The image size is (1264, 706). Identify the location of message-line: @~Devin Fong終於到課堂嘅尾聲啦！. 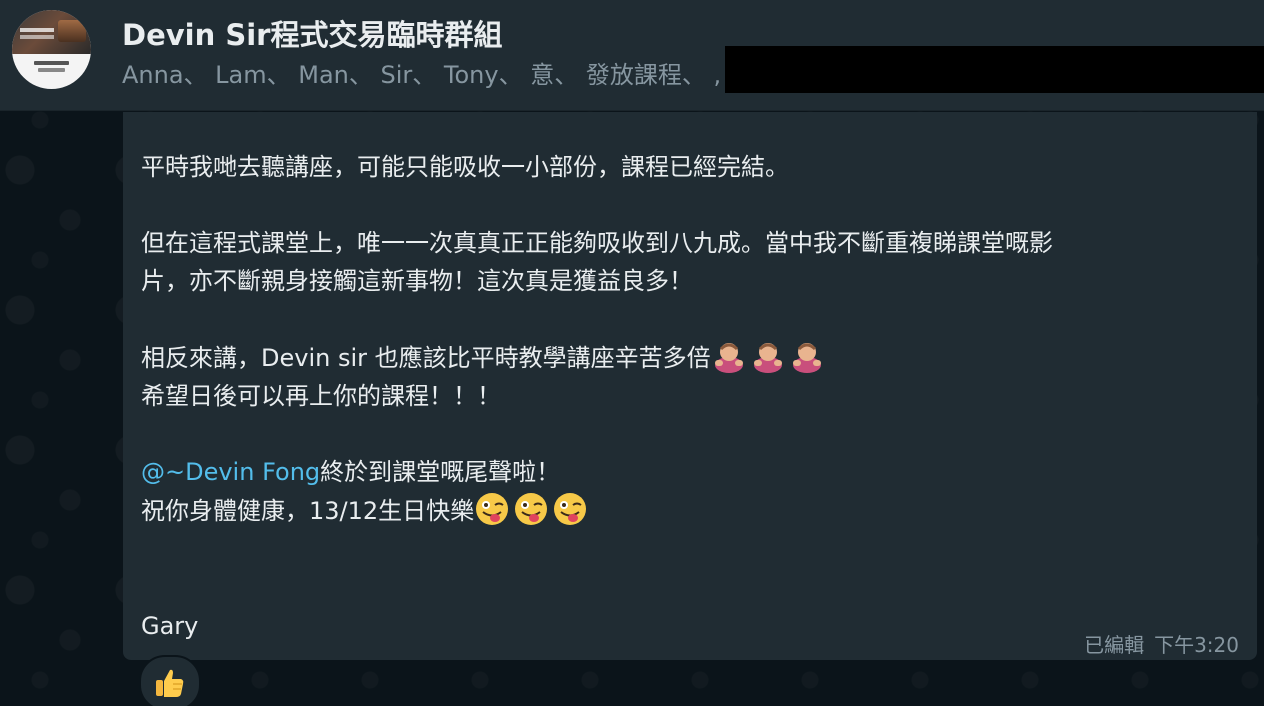
(691, 472).